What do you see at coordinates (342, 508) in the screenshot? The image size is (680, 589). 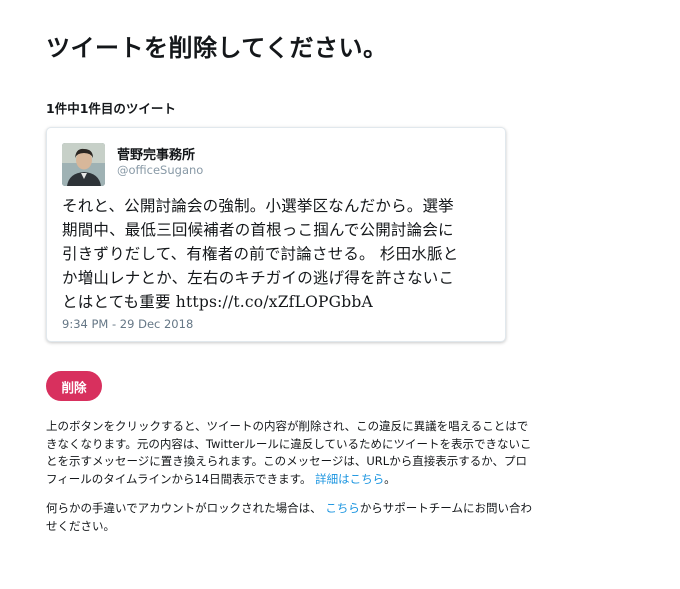 I see `support-link: こちら` at bounding box center [342, 508].